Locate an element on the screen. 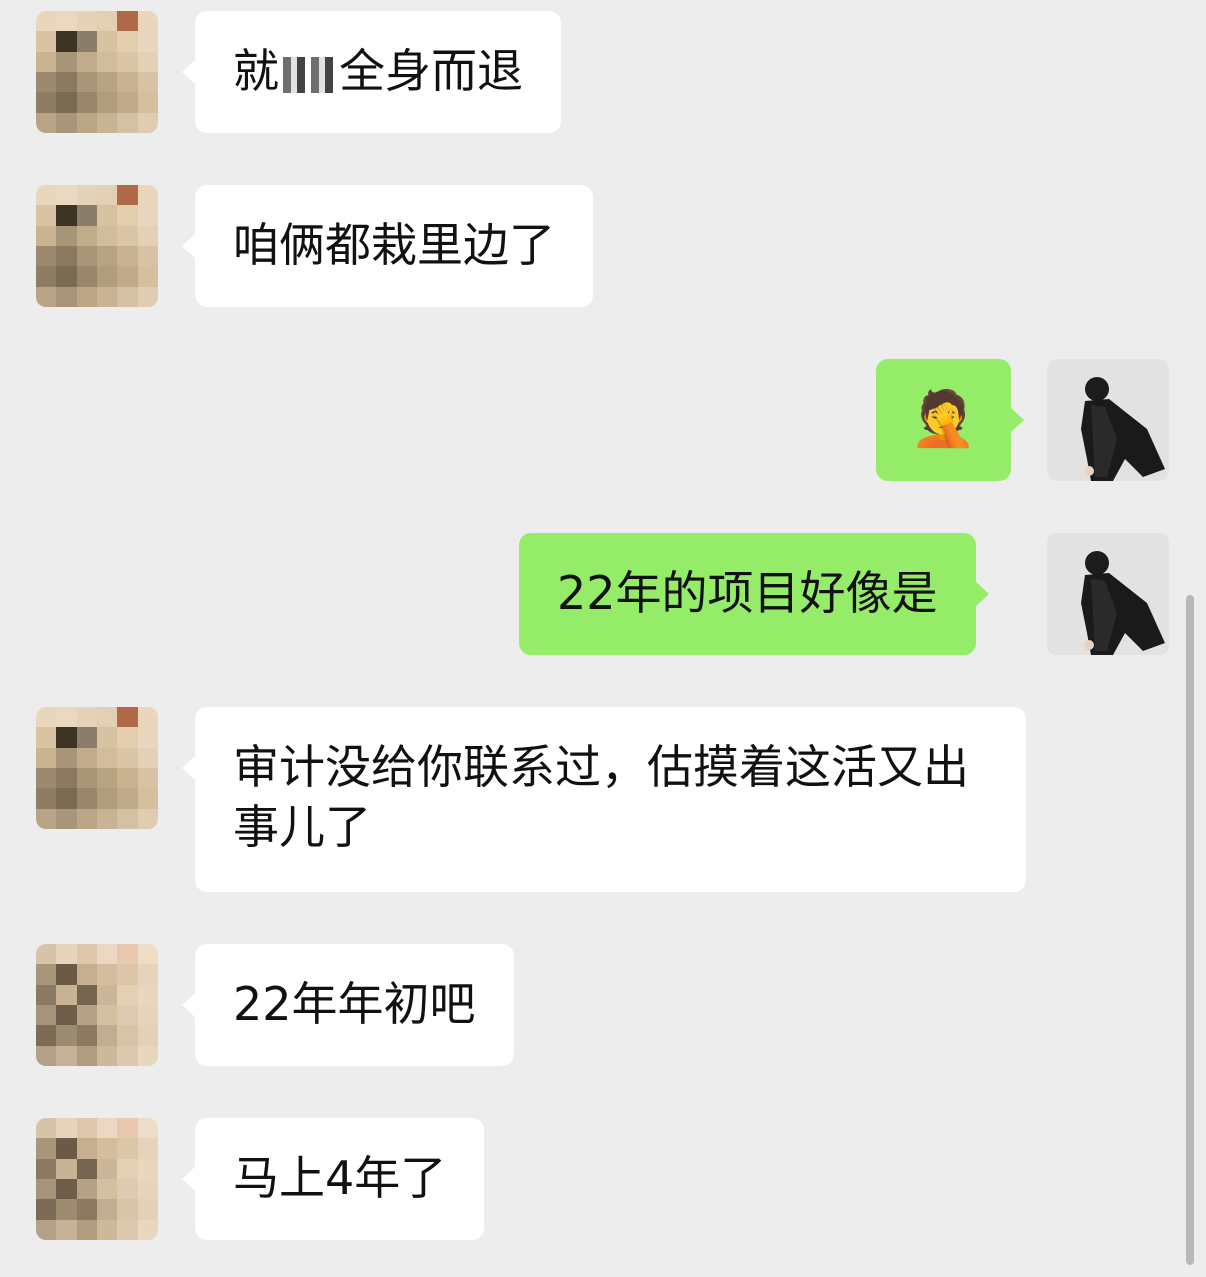 This screenshot has height=1277, width=1206. message-bubble: 马上4年了 is located at coordinates (333, 1179).